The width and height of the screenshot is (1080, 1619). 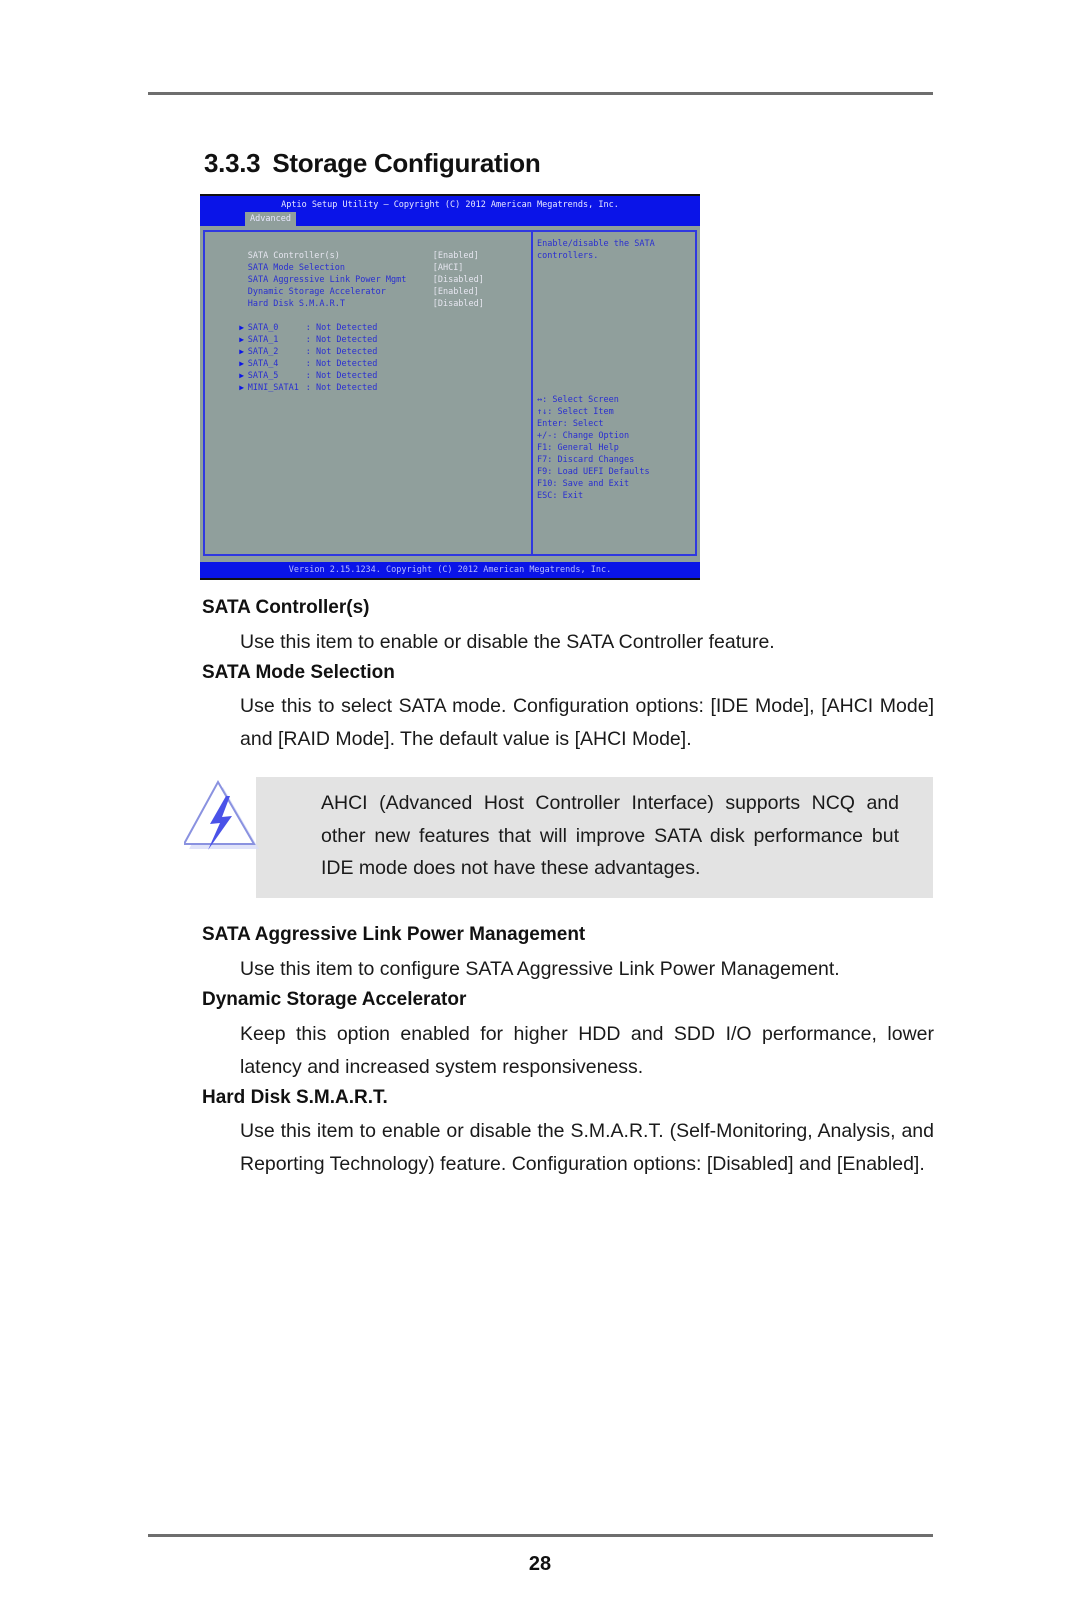 What do you see at coordinates (348, 285) in the screenshot?
I see `bios-setting-dsa: Dynamic Storage Accelerator [Enabled]` at bounding box center [348, 285].